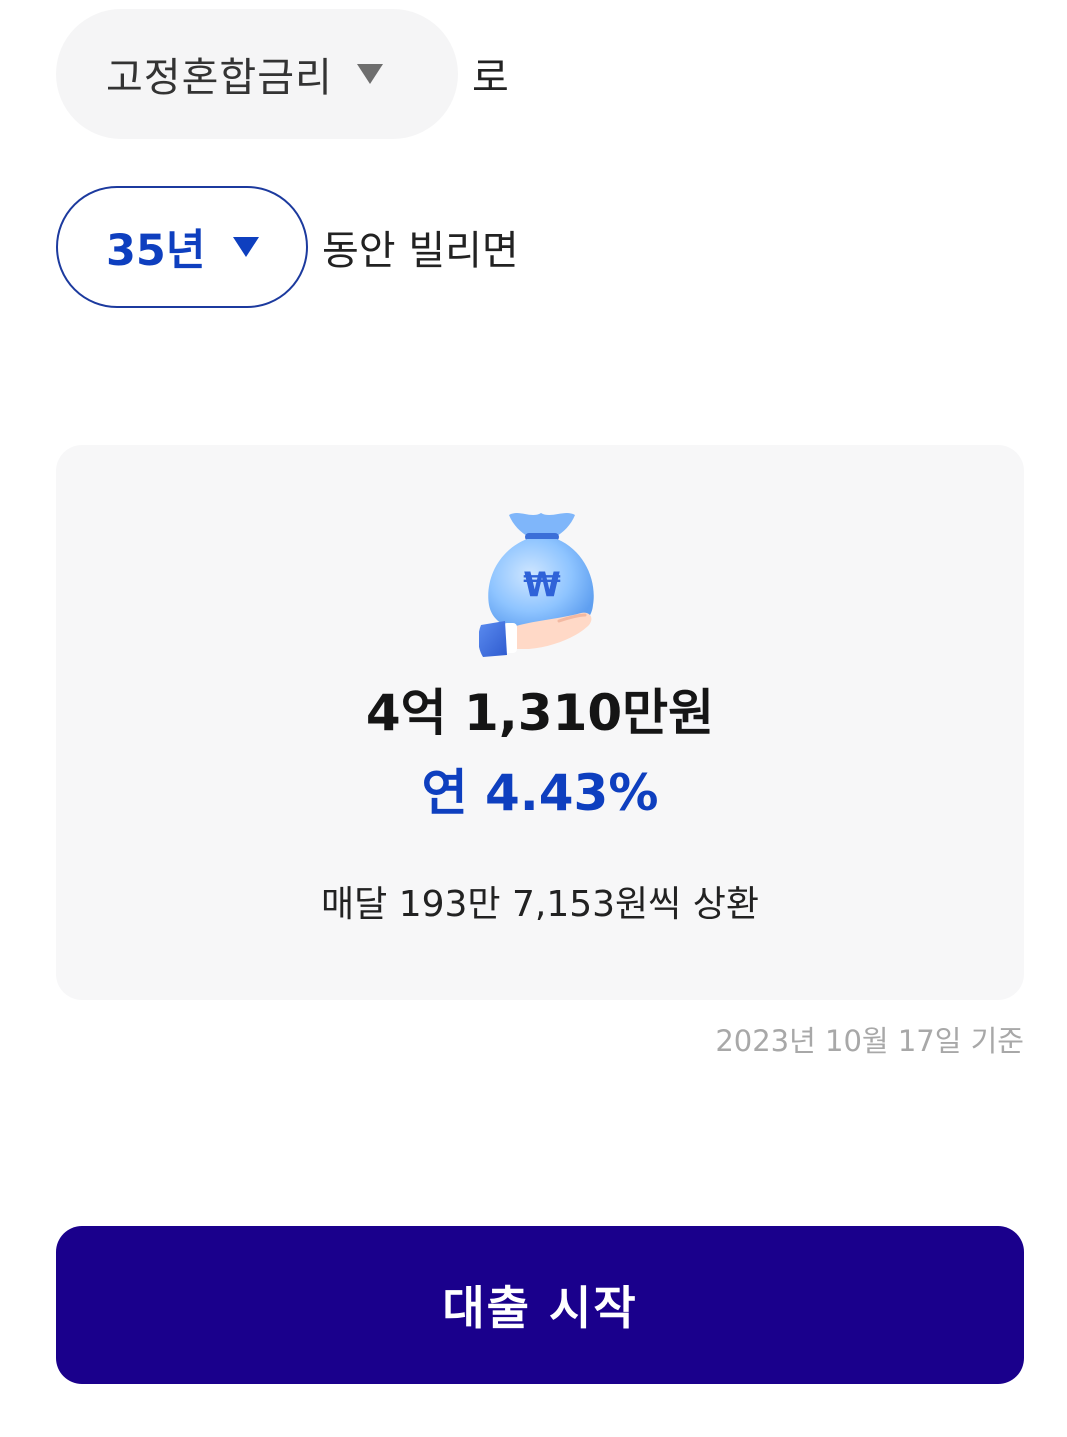  Describe the element at coordinates (420, 251) in the screenshot. I see `loan-term-suffix: 동안 빌리면` at that location.